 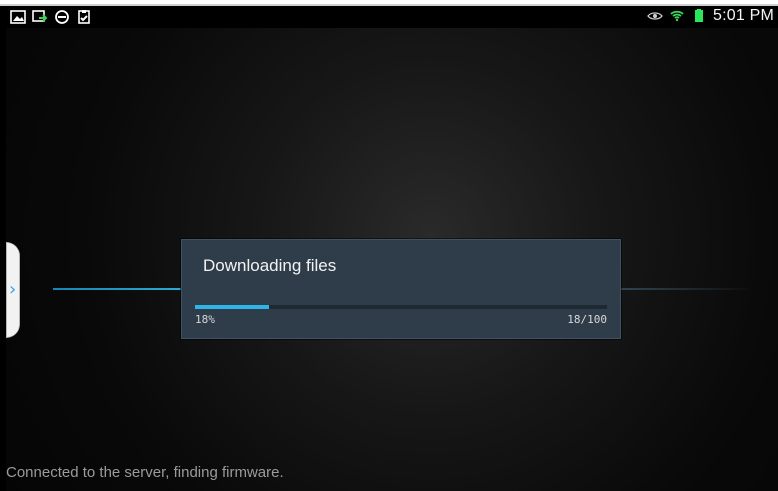 I want to click on dialog-title: Downloading files, so click(x=270, y=265).